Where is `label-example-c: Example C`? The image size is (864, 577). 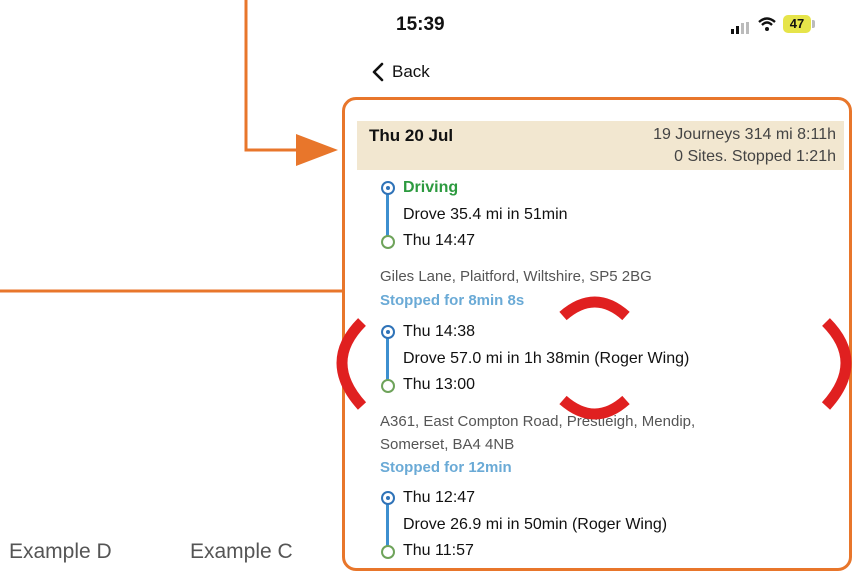 label-example-c: Example C is located at coordinates (241, 551).